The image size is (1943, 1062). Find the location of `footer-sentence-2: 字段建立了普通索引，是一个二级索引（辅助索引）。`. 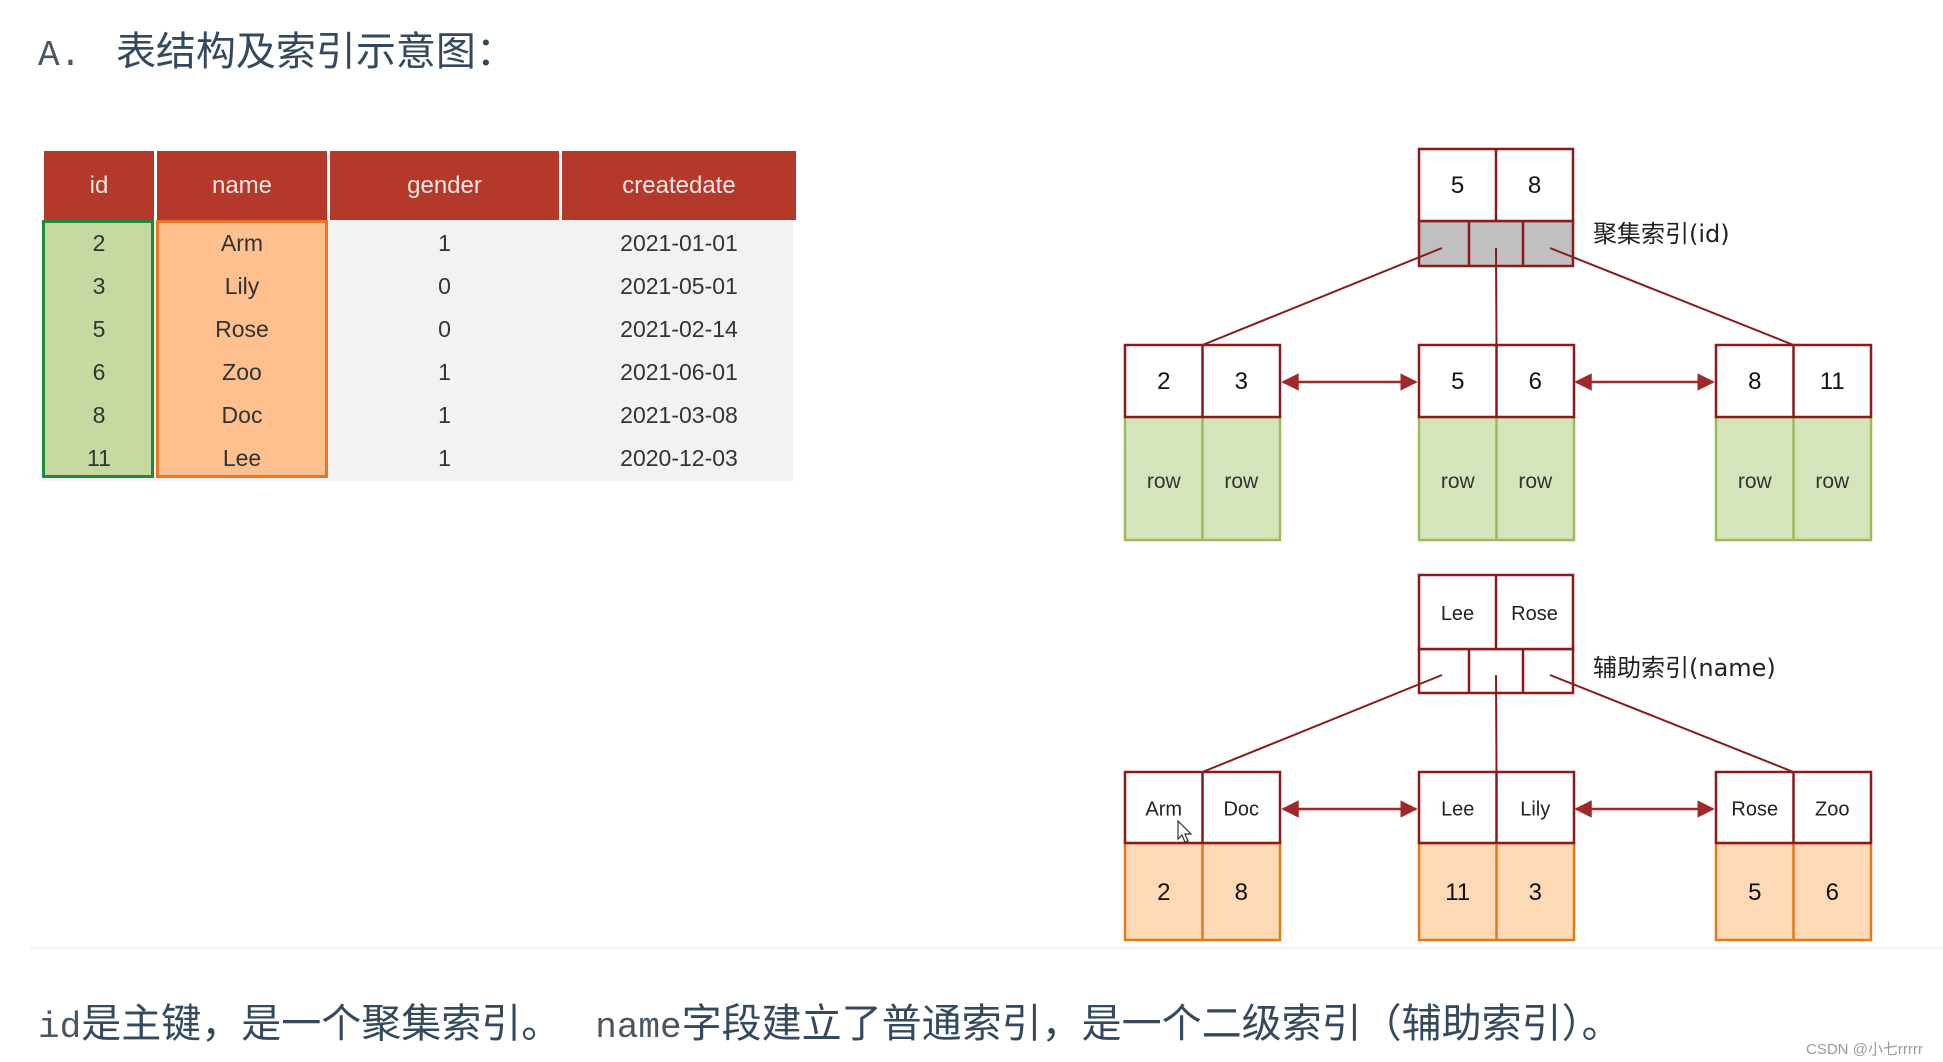

footer-sentence-2: 字段建立了普通索引，是一个二级索引（辅助索引）。 is located at coordinates (1151, 1024).